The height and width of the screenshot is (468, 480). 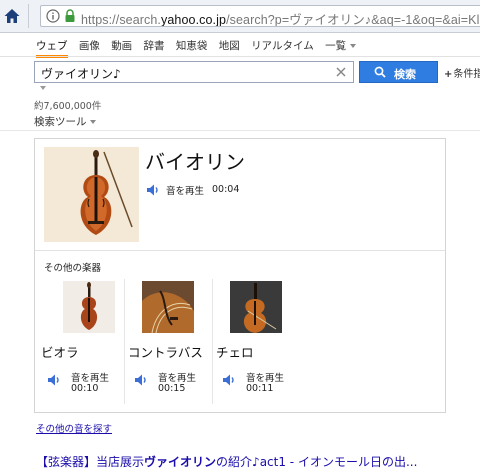 What do you see at coordinates (259, 341) in the screenshot?
I see `instrument-item-cello: チェロ 音を再生 00:11` at bounding box center [259, 341].